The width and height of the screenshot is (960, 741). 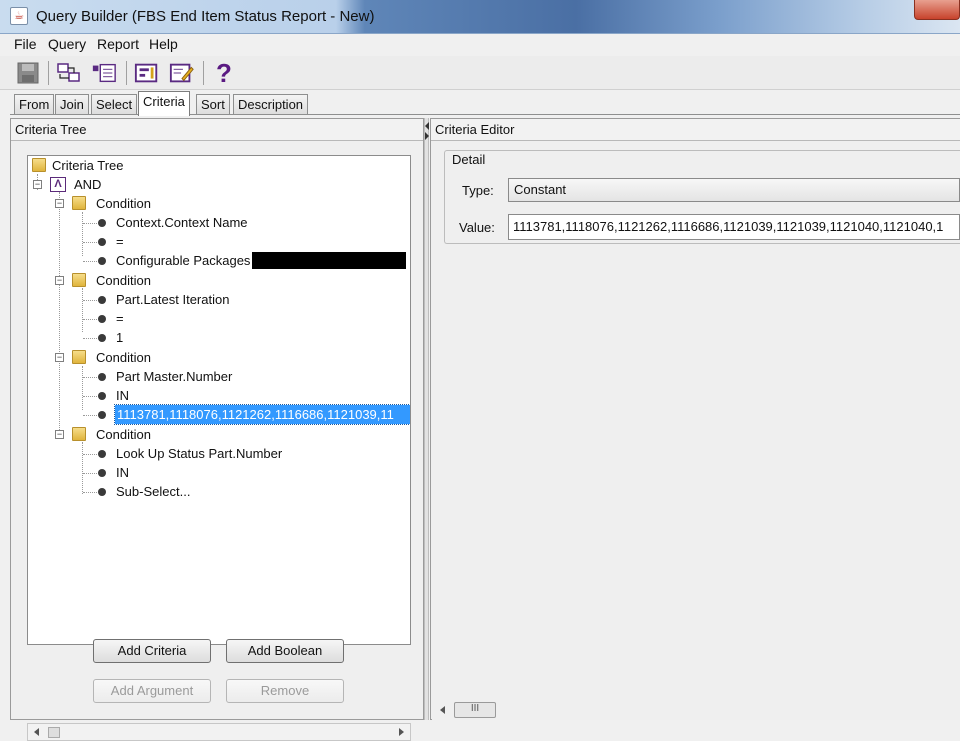 What do you see at coordinates (173, 299) in the screenshot?
I see `leaf-label: Part.Latest Iteration` at bounding box center [173, 299].